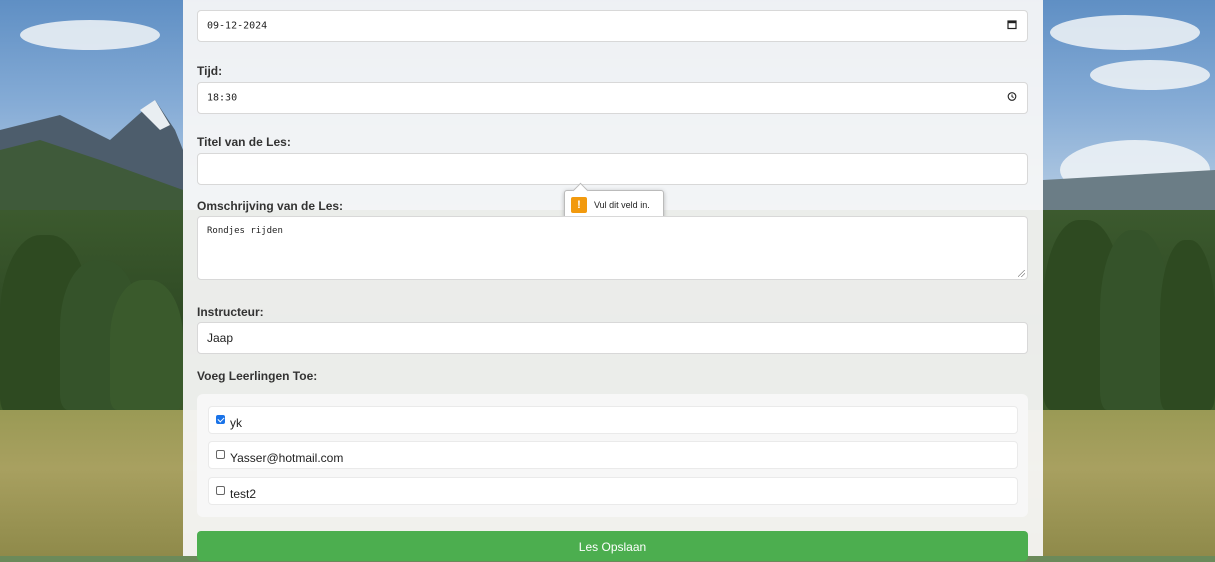  What do you see at coordinates (612, 546) in the screenshot?
I see `save-lesson-button: Les Opslaan` at bounding box center [612, 546].